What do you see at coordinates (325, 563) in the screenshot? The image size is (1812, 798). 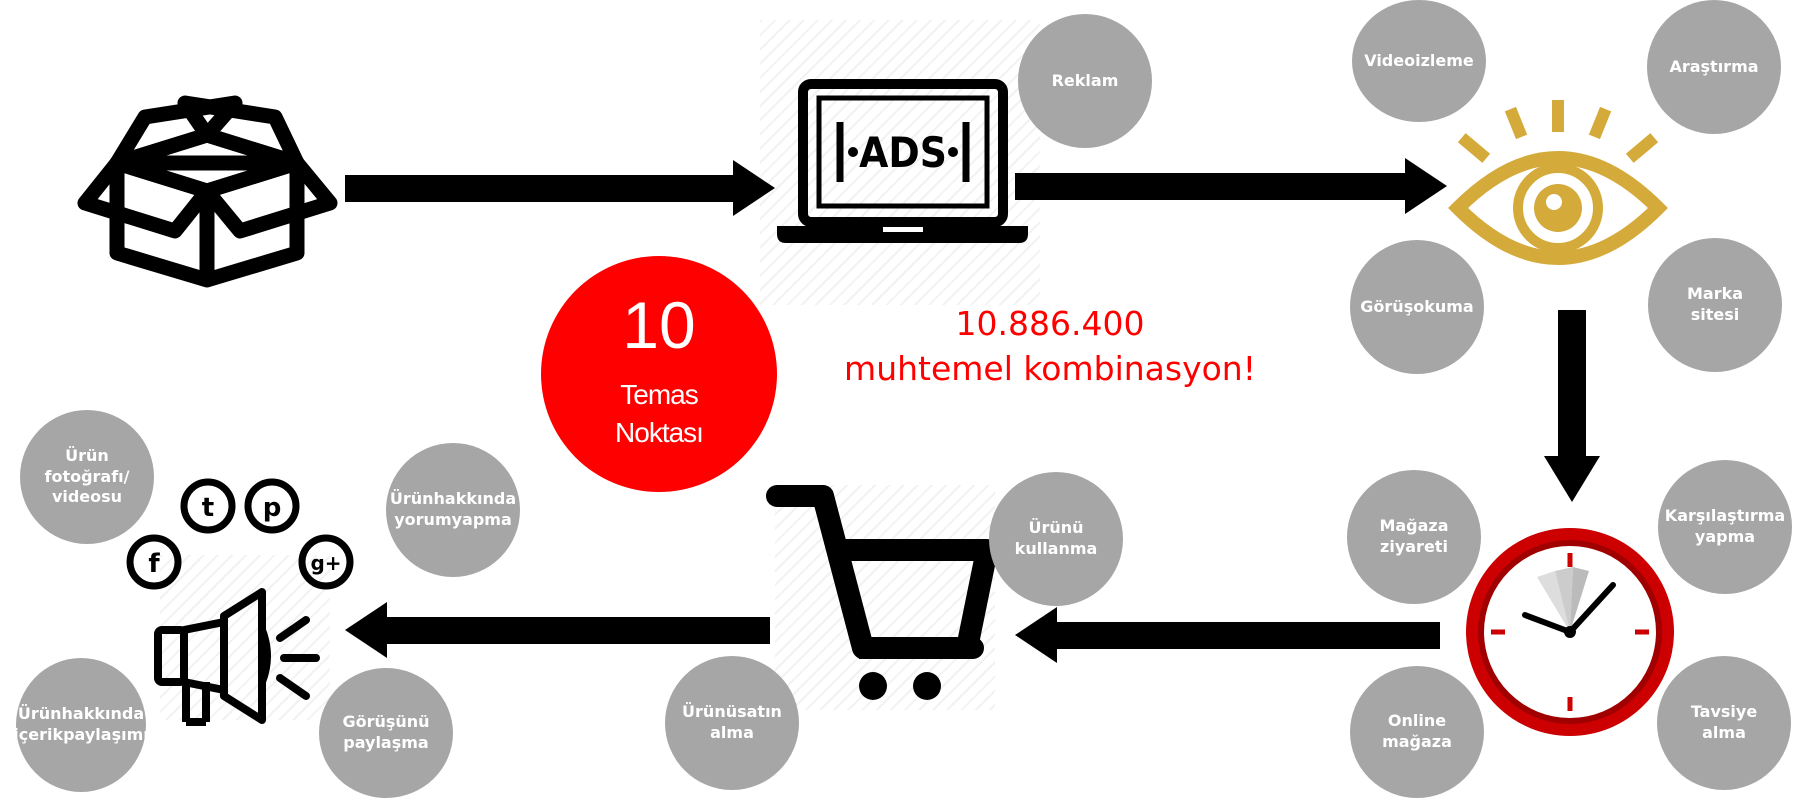 I see `googleplus-letter: g+` at bounding box center [325, 563].